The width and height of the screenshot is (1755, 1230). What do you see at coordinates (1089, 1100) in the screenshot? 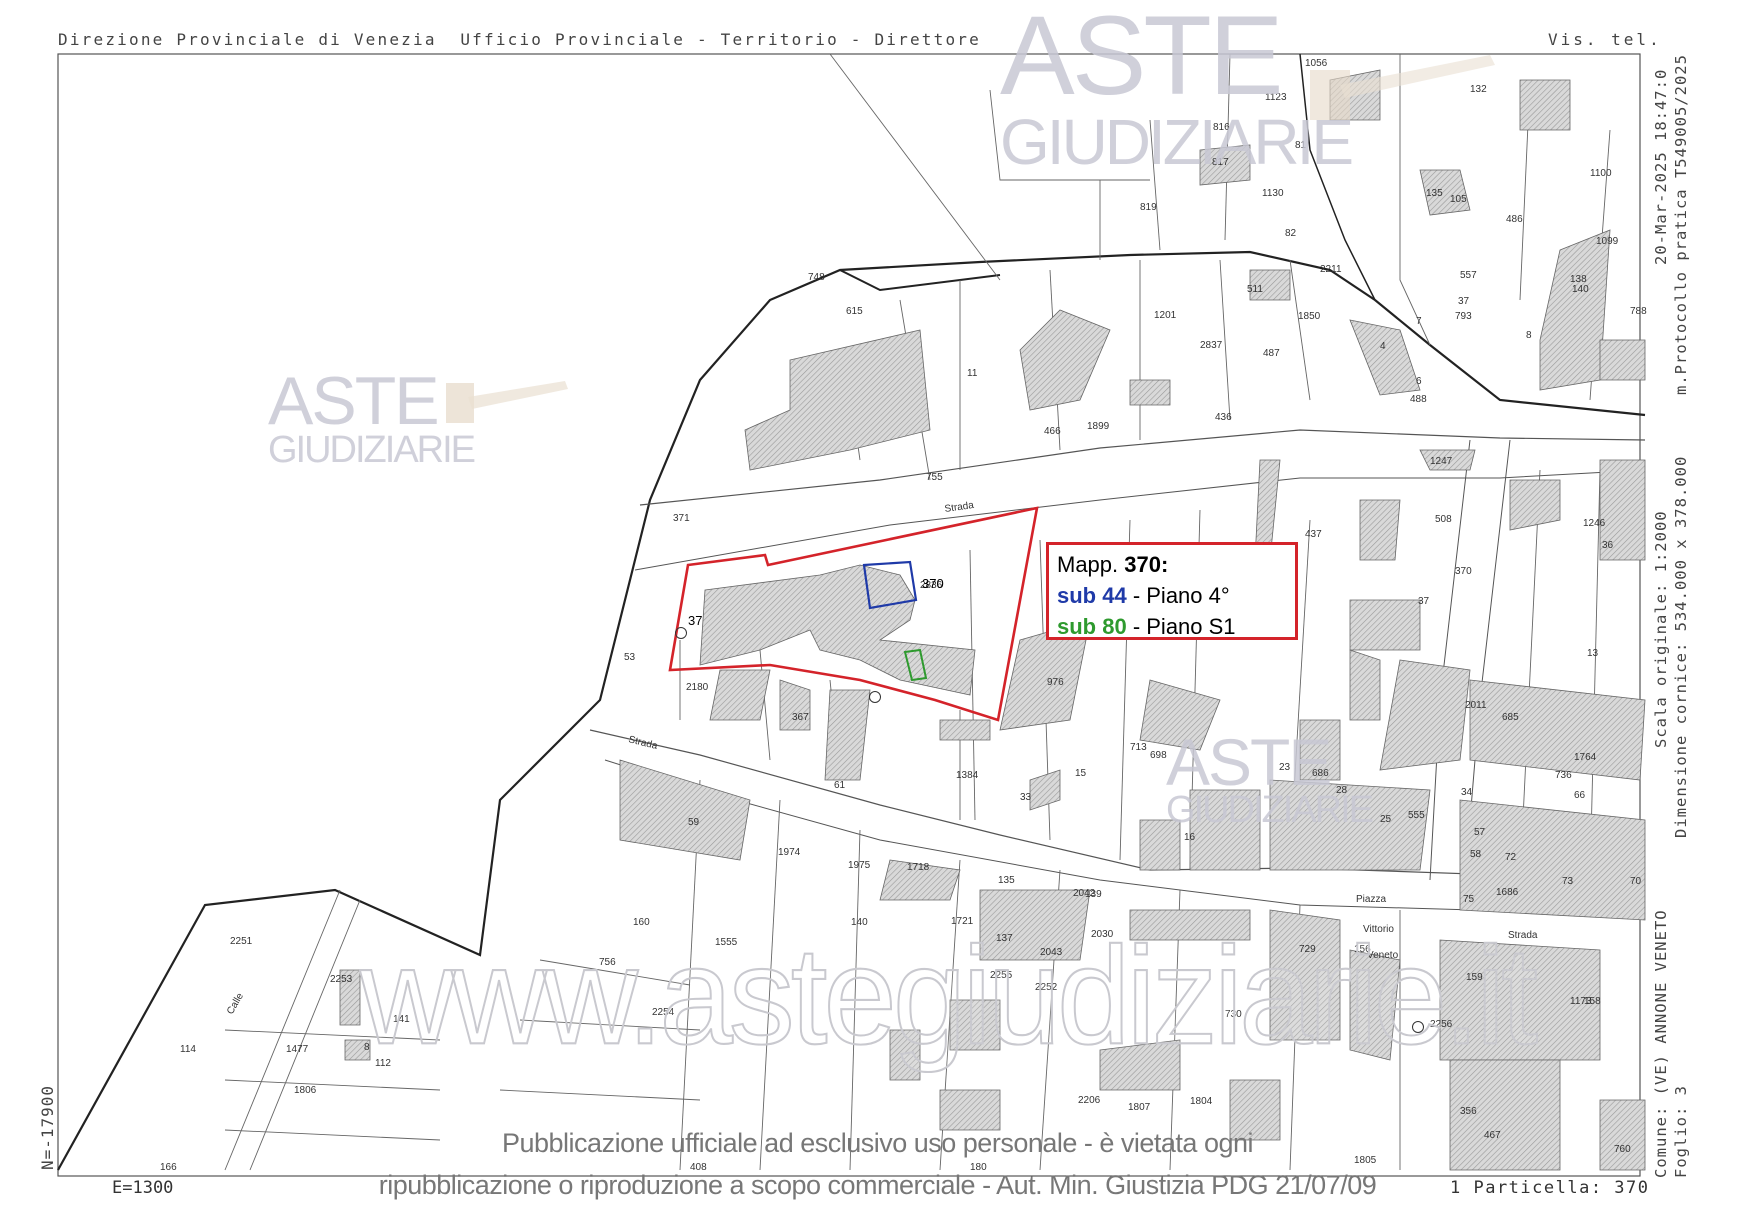
I see `parcel-number: 2206` at bounding box center [1089, 1100].